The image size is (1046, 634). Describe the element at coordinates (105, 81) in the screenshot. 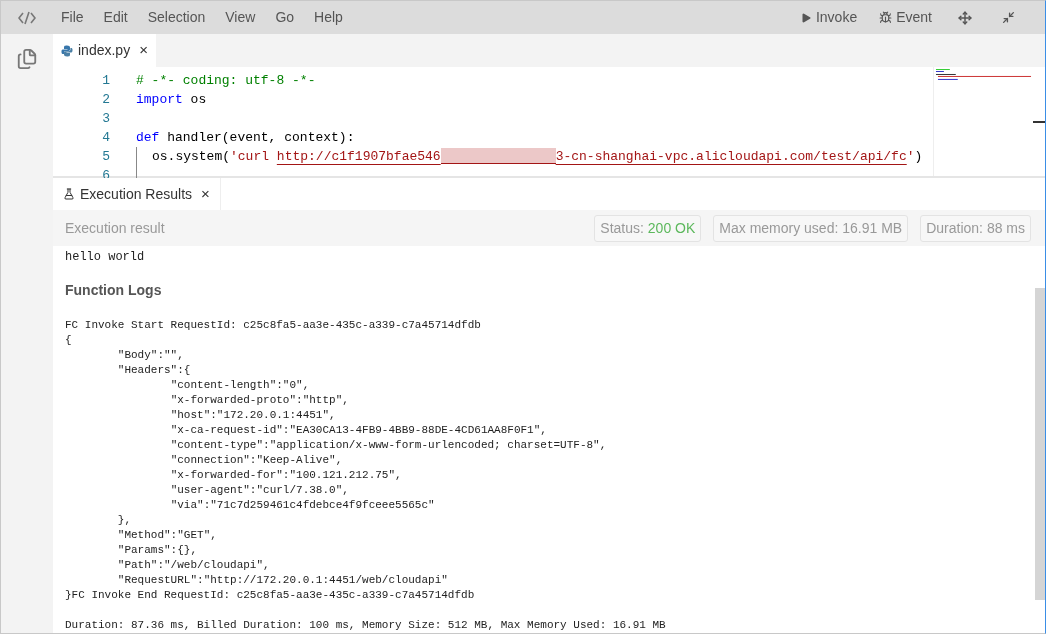

I see `line-number: 1` at that location.